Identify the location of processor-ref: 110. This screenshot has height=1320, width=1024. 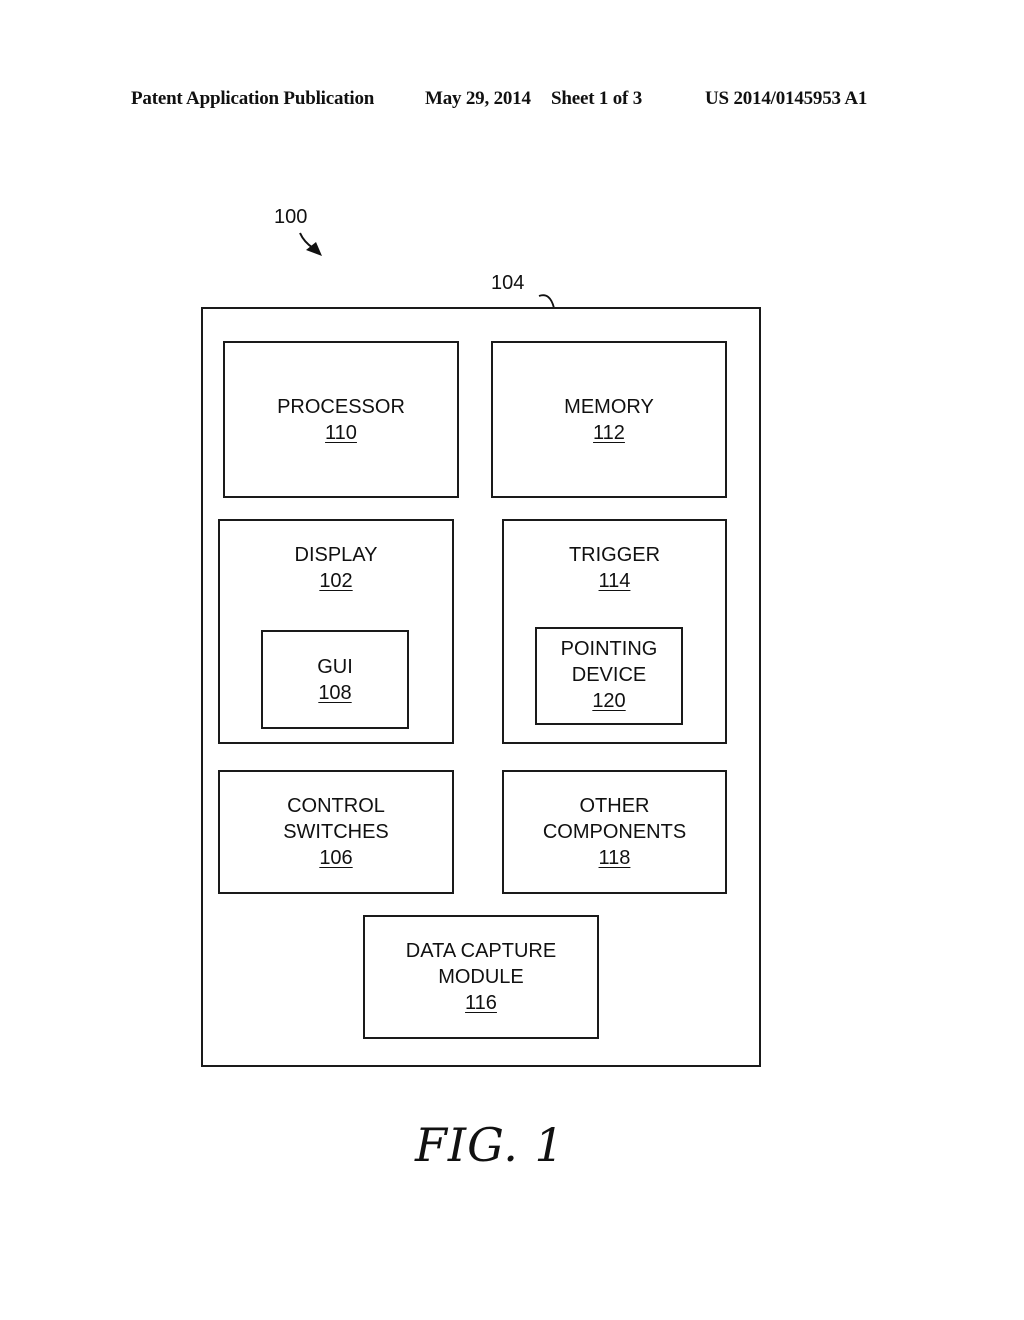
(341, 433).